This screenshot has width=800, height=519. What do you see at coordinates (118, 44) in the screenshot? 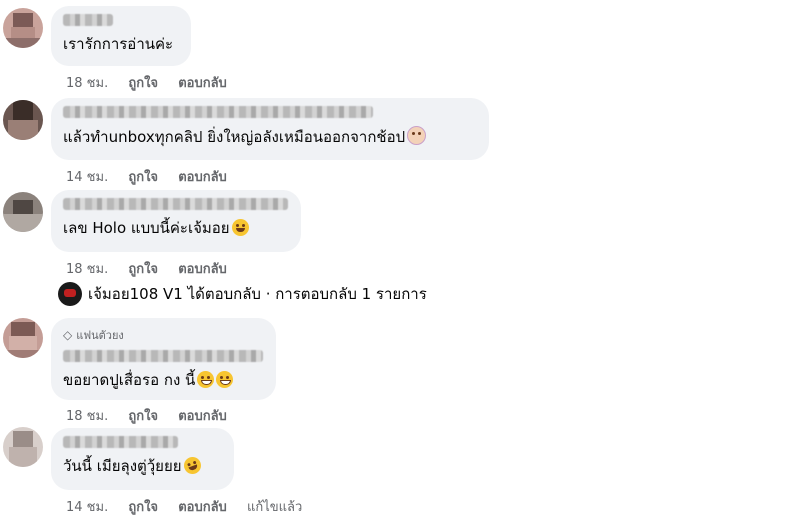
I see `comment-text: เรารักการอ่านค่ะ` at bounding box center [118, 44].